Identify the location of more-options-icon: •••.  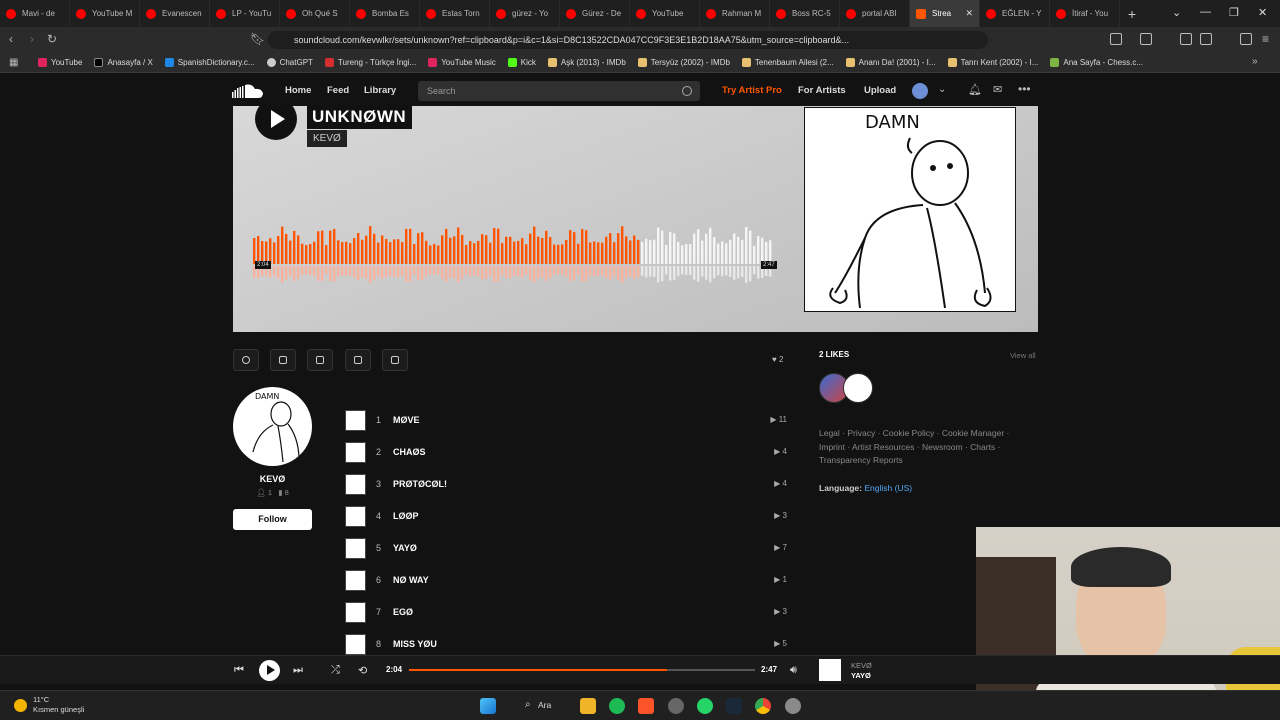
(1024, 89).